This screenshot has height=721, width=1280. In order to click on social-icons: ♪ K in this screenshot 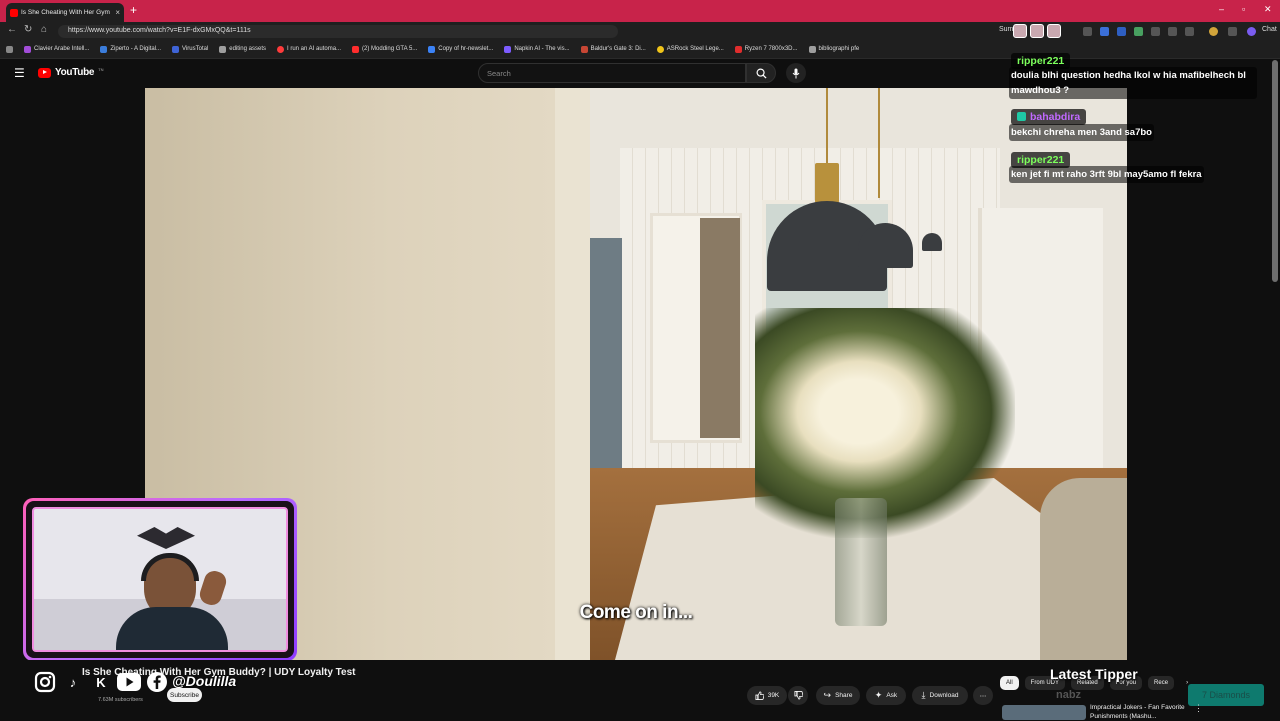, I will do `click(101, 682)`.